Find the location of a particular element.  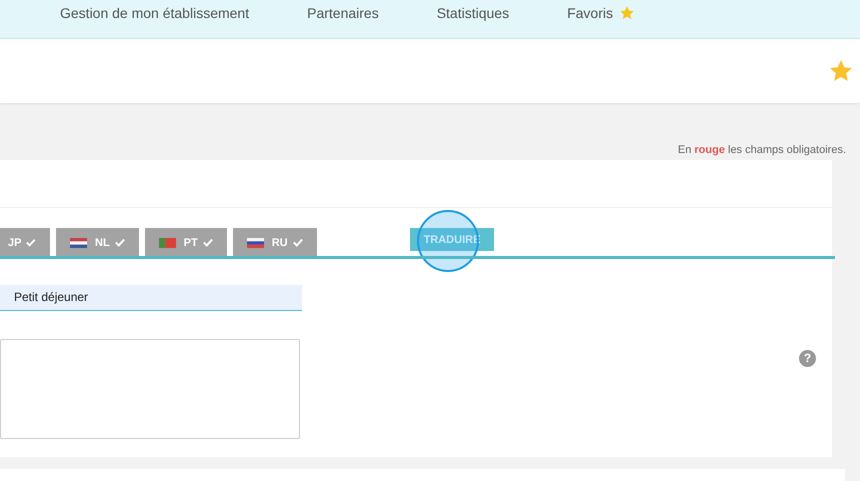

name-field: Petit déjeuner is located at coordinates (151, 298).